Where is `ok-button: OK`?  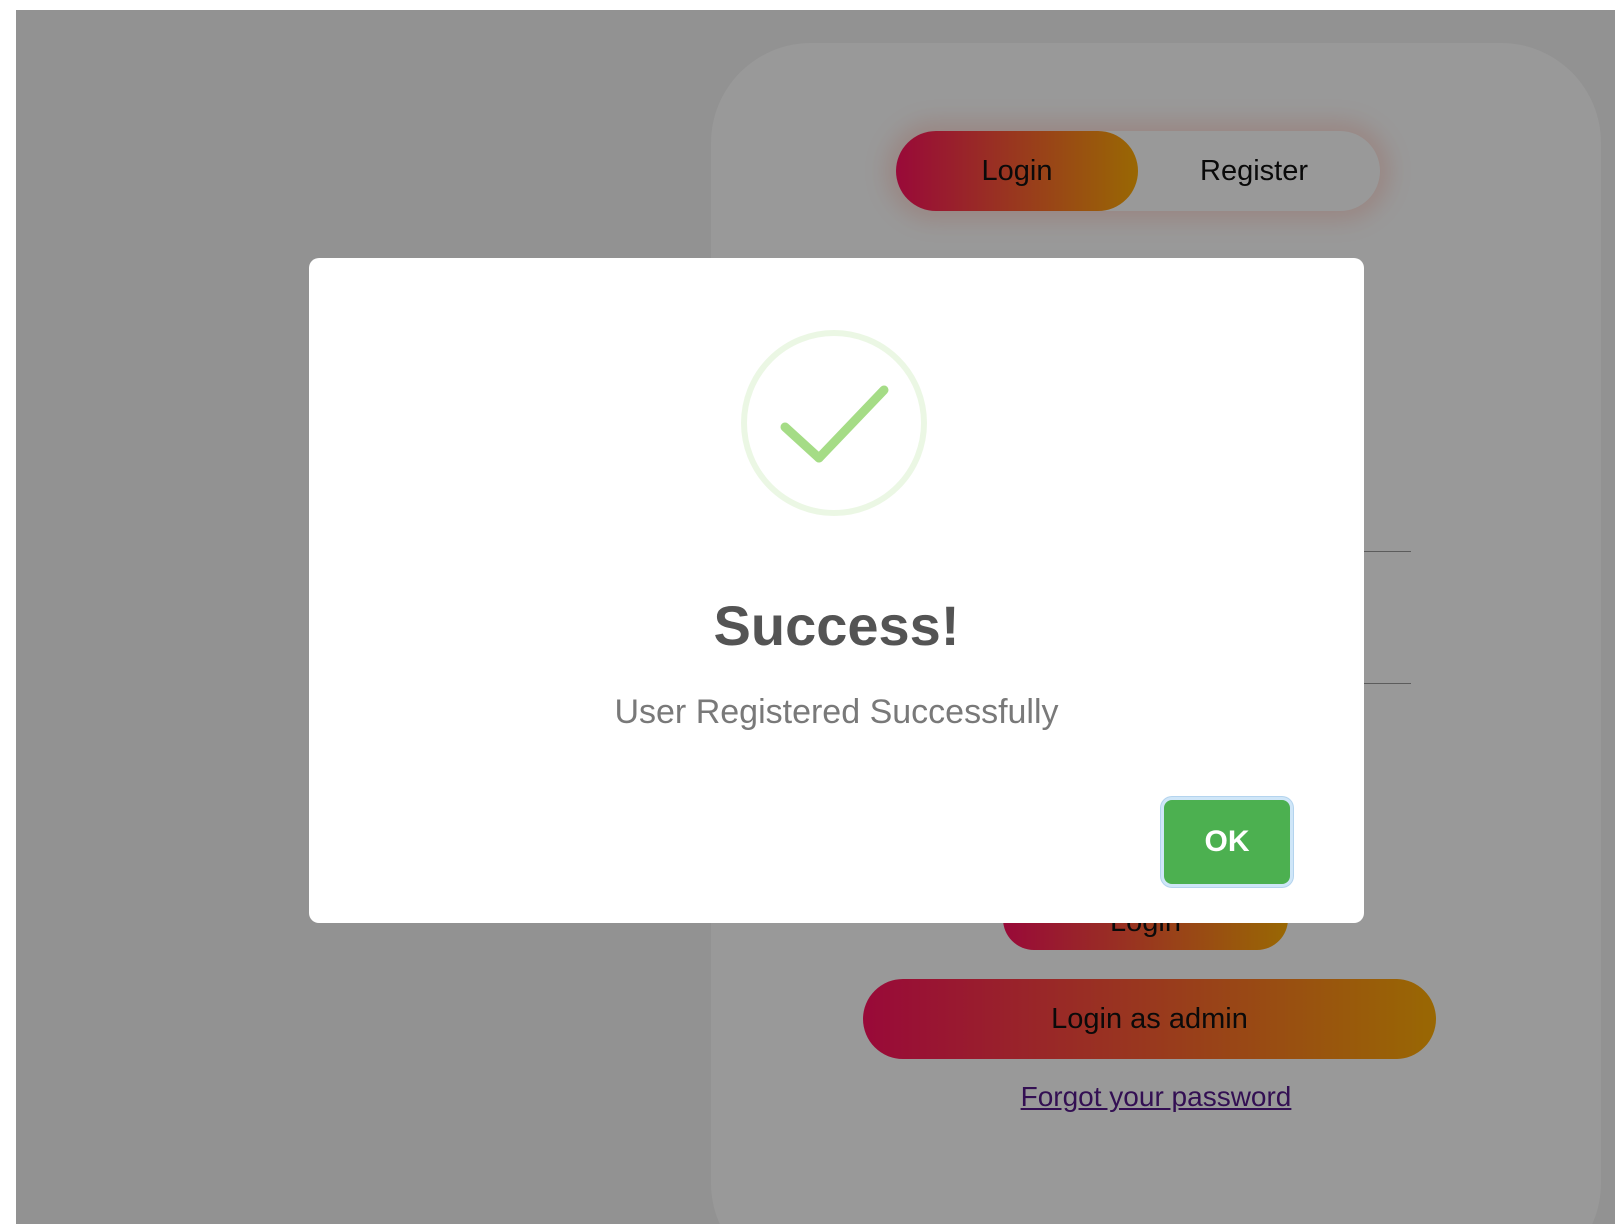 ok-button: OK is located at coordinates (1227, 842).